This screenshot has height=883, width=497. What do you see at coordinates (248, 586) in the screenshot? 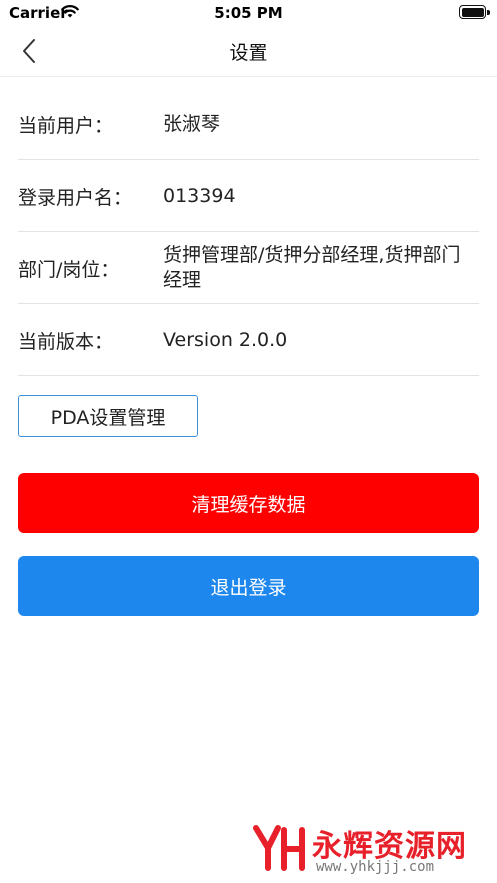
I see `logout-button: 退出登录` at bounding box center [248, 586].